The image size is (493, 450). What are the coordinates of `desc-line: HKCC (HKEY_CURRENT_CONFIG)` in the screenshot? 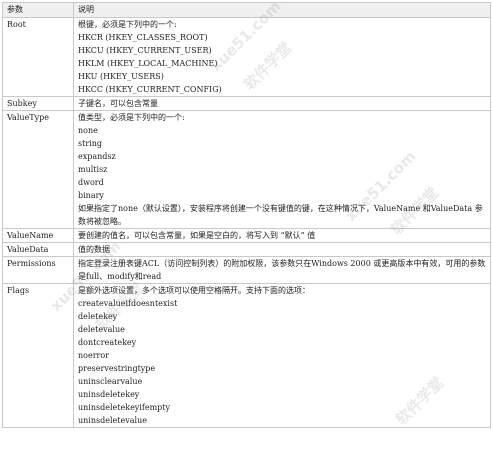 It's located at (150, 89).